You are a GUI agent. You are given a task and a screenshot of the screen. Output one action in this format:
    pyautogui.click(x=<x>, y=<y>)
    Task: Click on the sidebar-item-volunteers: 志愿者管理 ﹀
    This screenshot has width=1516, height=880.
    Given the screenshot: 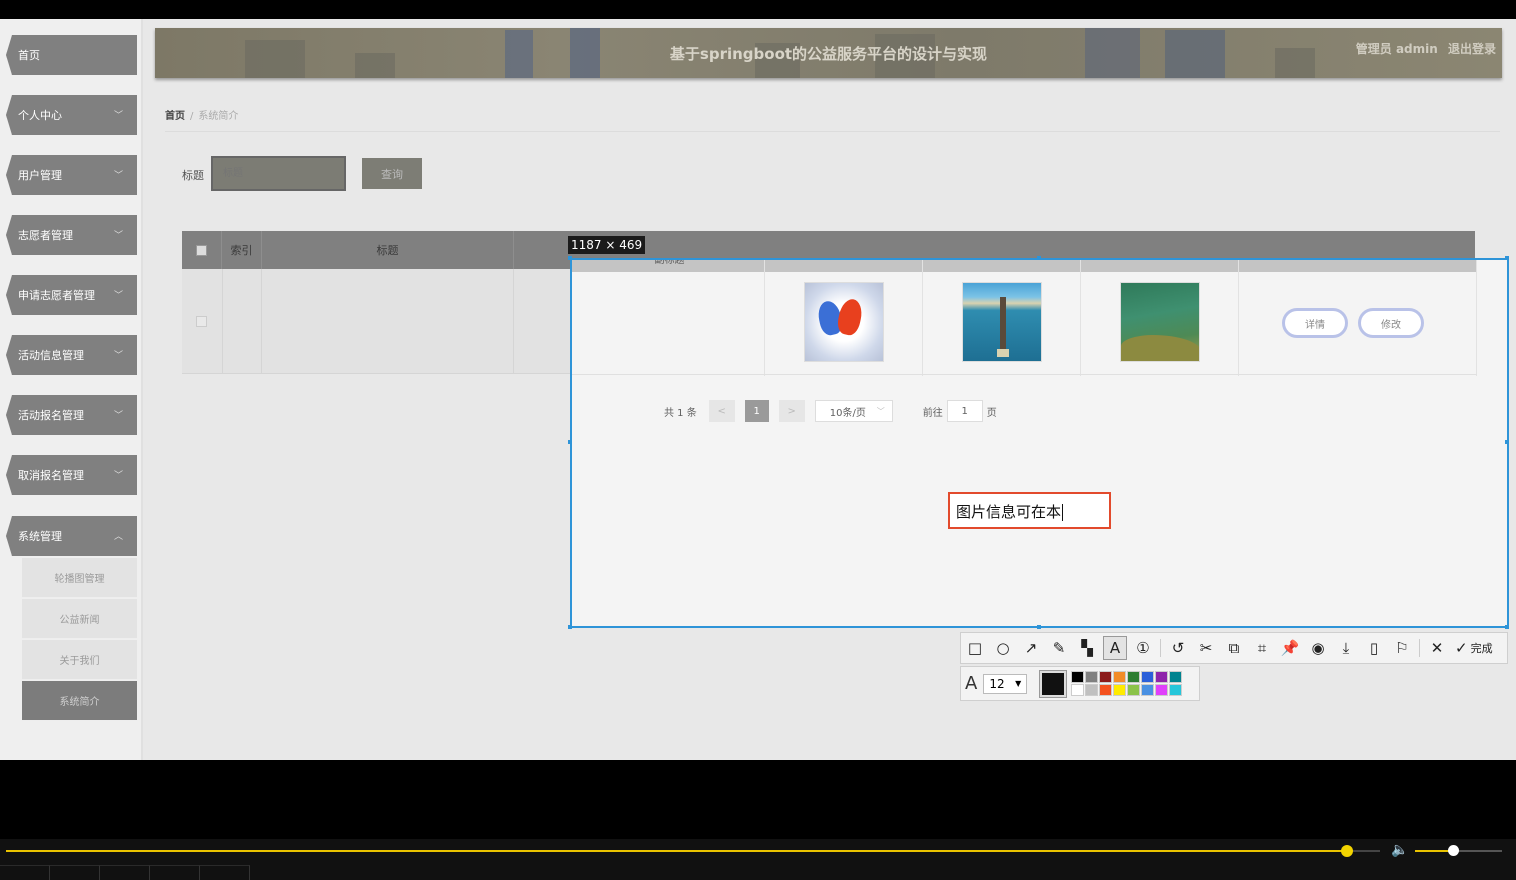 What is the action you would take?
    pyautogui.click(x=71, y=235)
    